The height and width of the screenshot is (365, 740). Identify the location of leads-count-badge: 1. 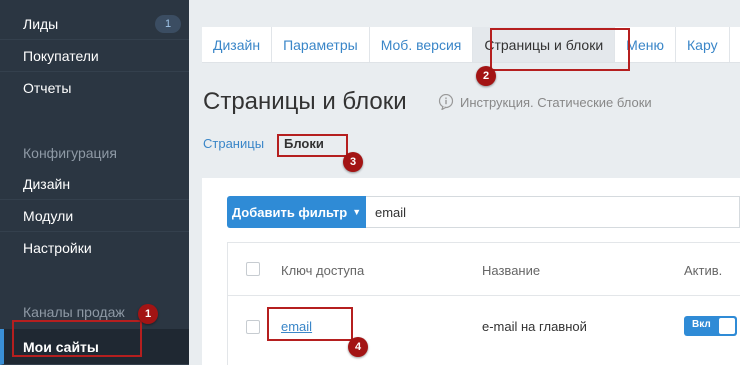
(168, 24).